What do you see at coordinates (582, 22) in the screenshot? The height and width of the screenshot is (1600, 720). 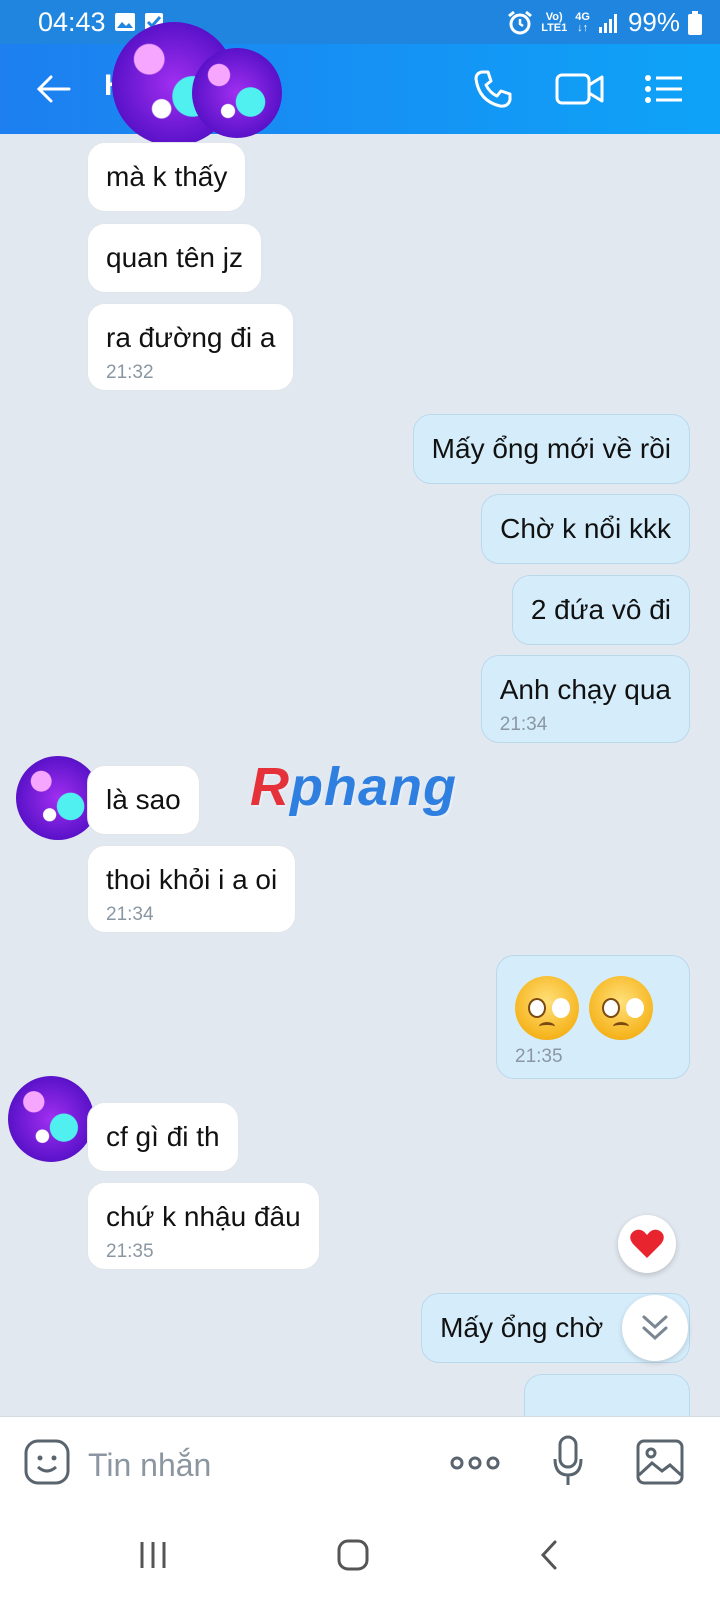 I see `network-type: 4G ↓↑` at bounding box center [582, 22].